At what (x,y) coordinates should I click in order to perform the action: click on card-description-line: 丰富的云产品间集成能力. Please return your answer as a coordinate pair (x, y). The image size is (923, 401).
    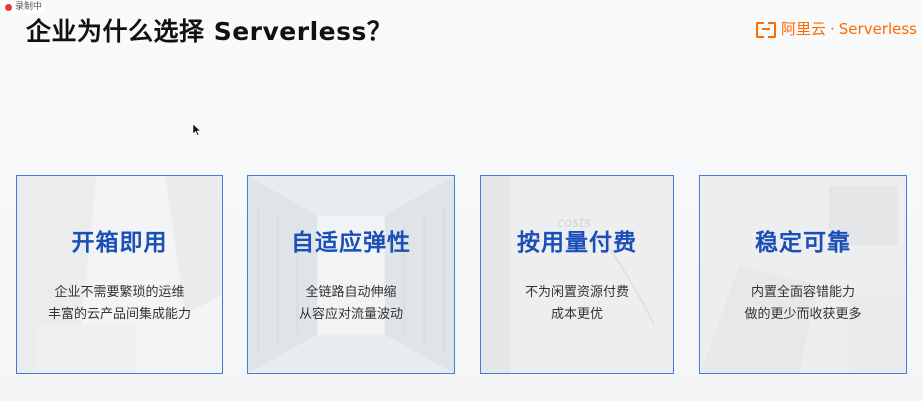
    Looking at the image, I should click on (119, 314).